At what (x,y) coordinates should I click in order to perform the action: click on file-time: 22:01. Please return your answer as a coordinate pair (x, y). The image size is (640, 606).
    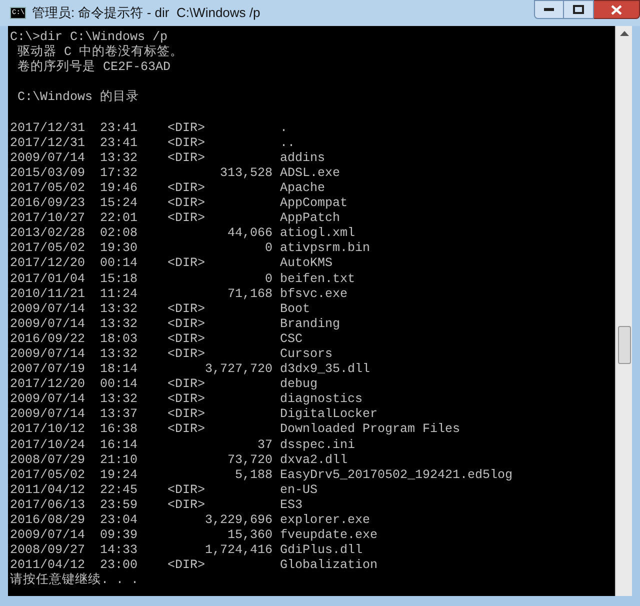
    Looking at the image, I should click on (119, 218).